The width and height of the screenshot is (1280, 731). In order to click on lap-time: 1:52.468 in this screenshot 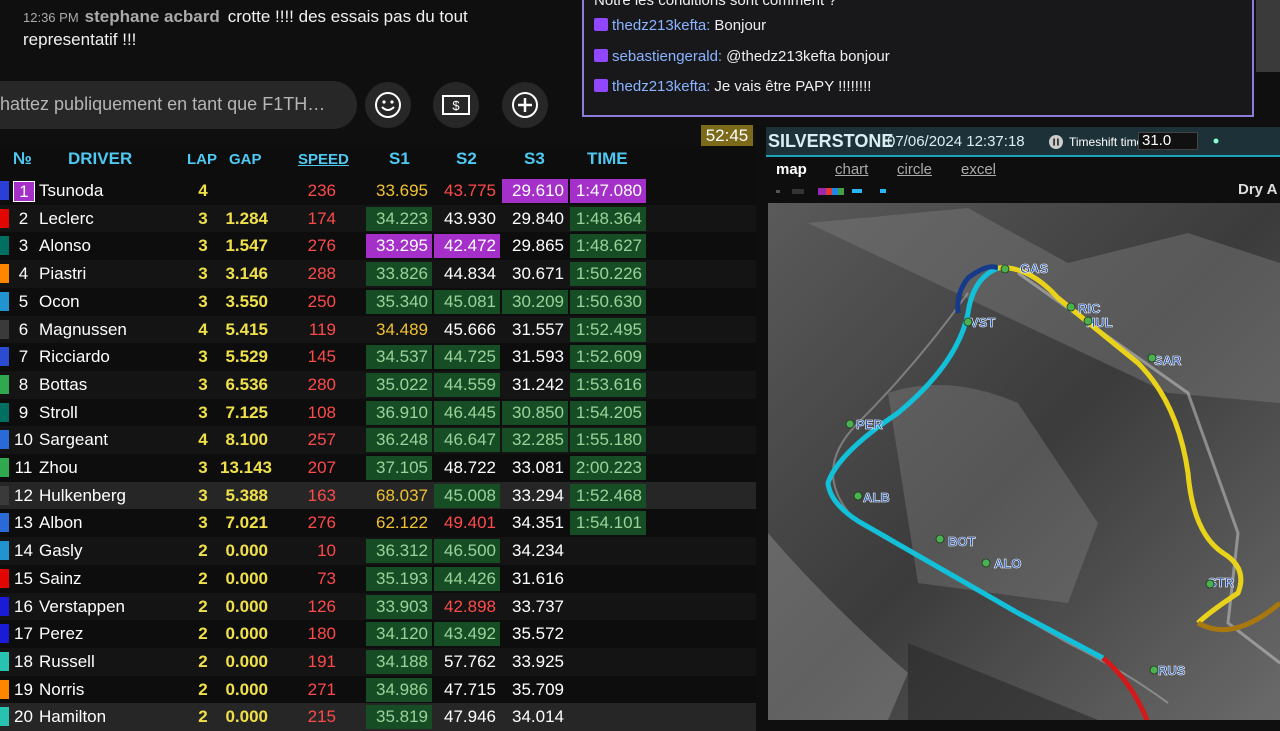, I will do `click(608, 495)`.